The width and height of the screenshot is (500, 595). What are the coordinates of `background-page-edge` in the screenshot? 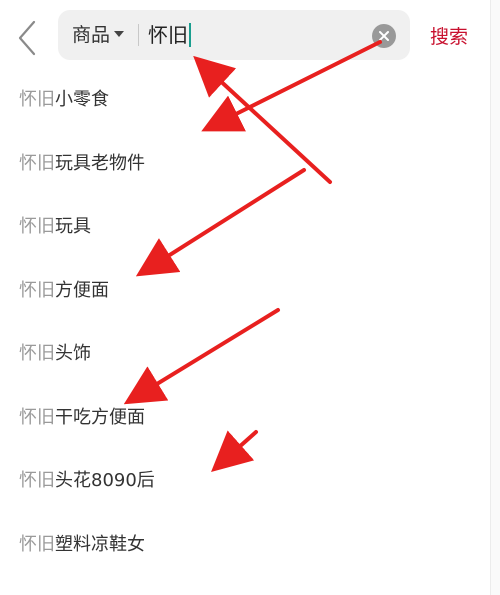 It's located at (495, 297).